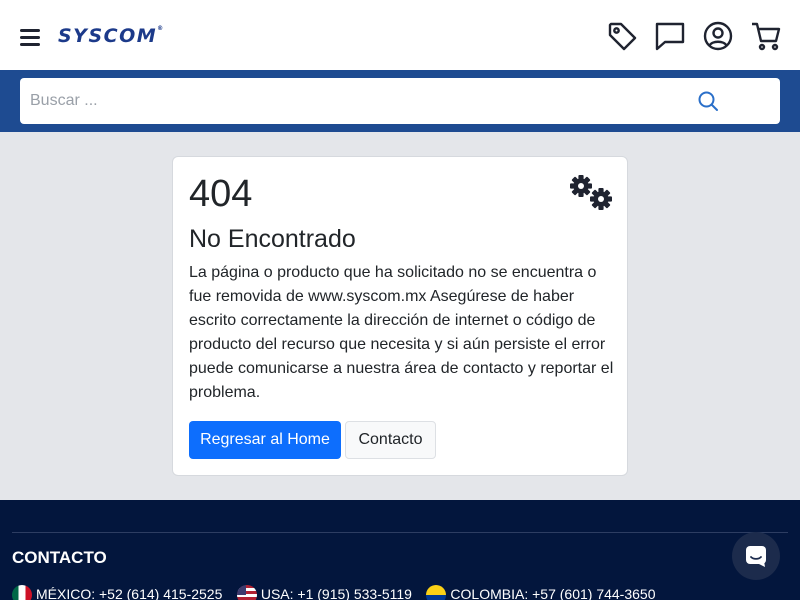  Describe the element at coordinates (265, 440) in the screenshot. I see `home-button: Regresar al Home` at that location.